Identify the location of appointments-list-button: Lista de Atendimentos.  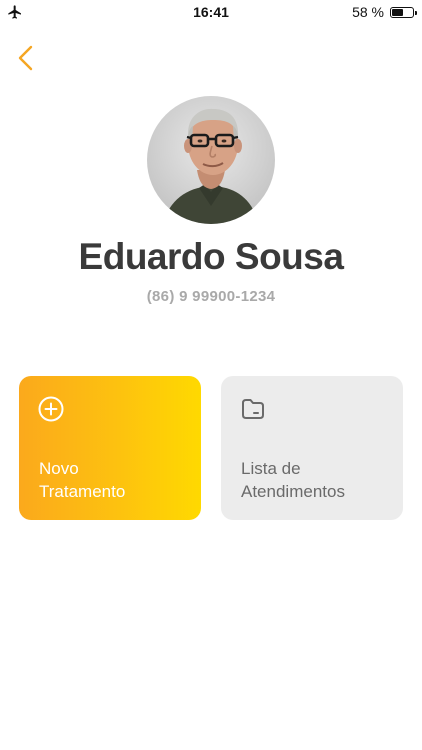
(312, 448).